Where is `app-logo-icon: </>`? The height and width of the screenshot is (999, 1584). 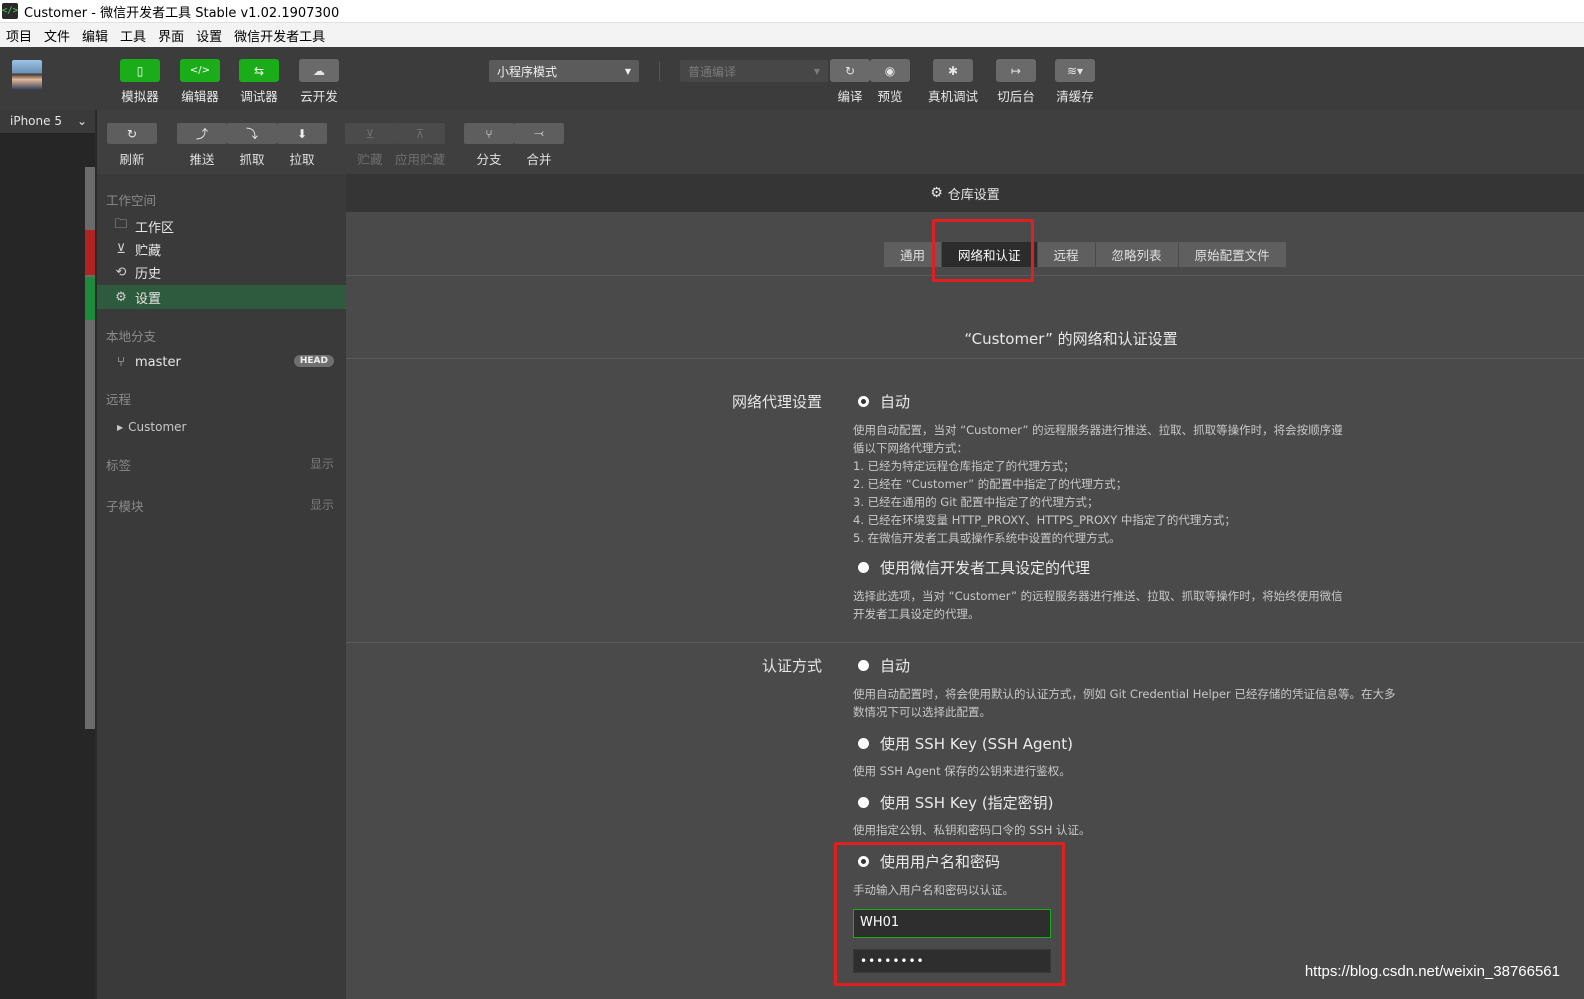
app-logo-icon: </> is located at coordinates (10, 11).